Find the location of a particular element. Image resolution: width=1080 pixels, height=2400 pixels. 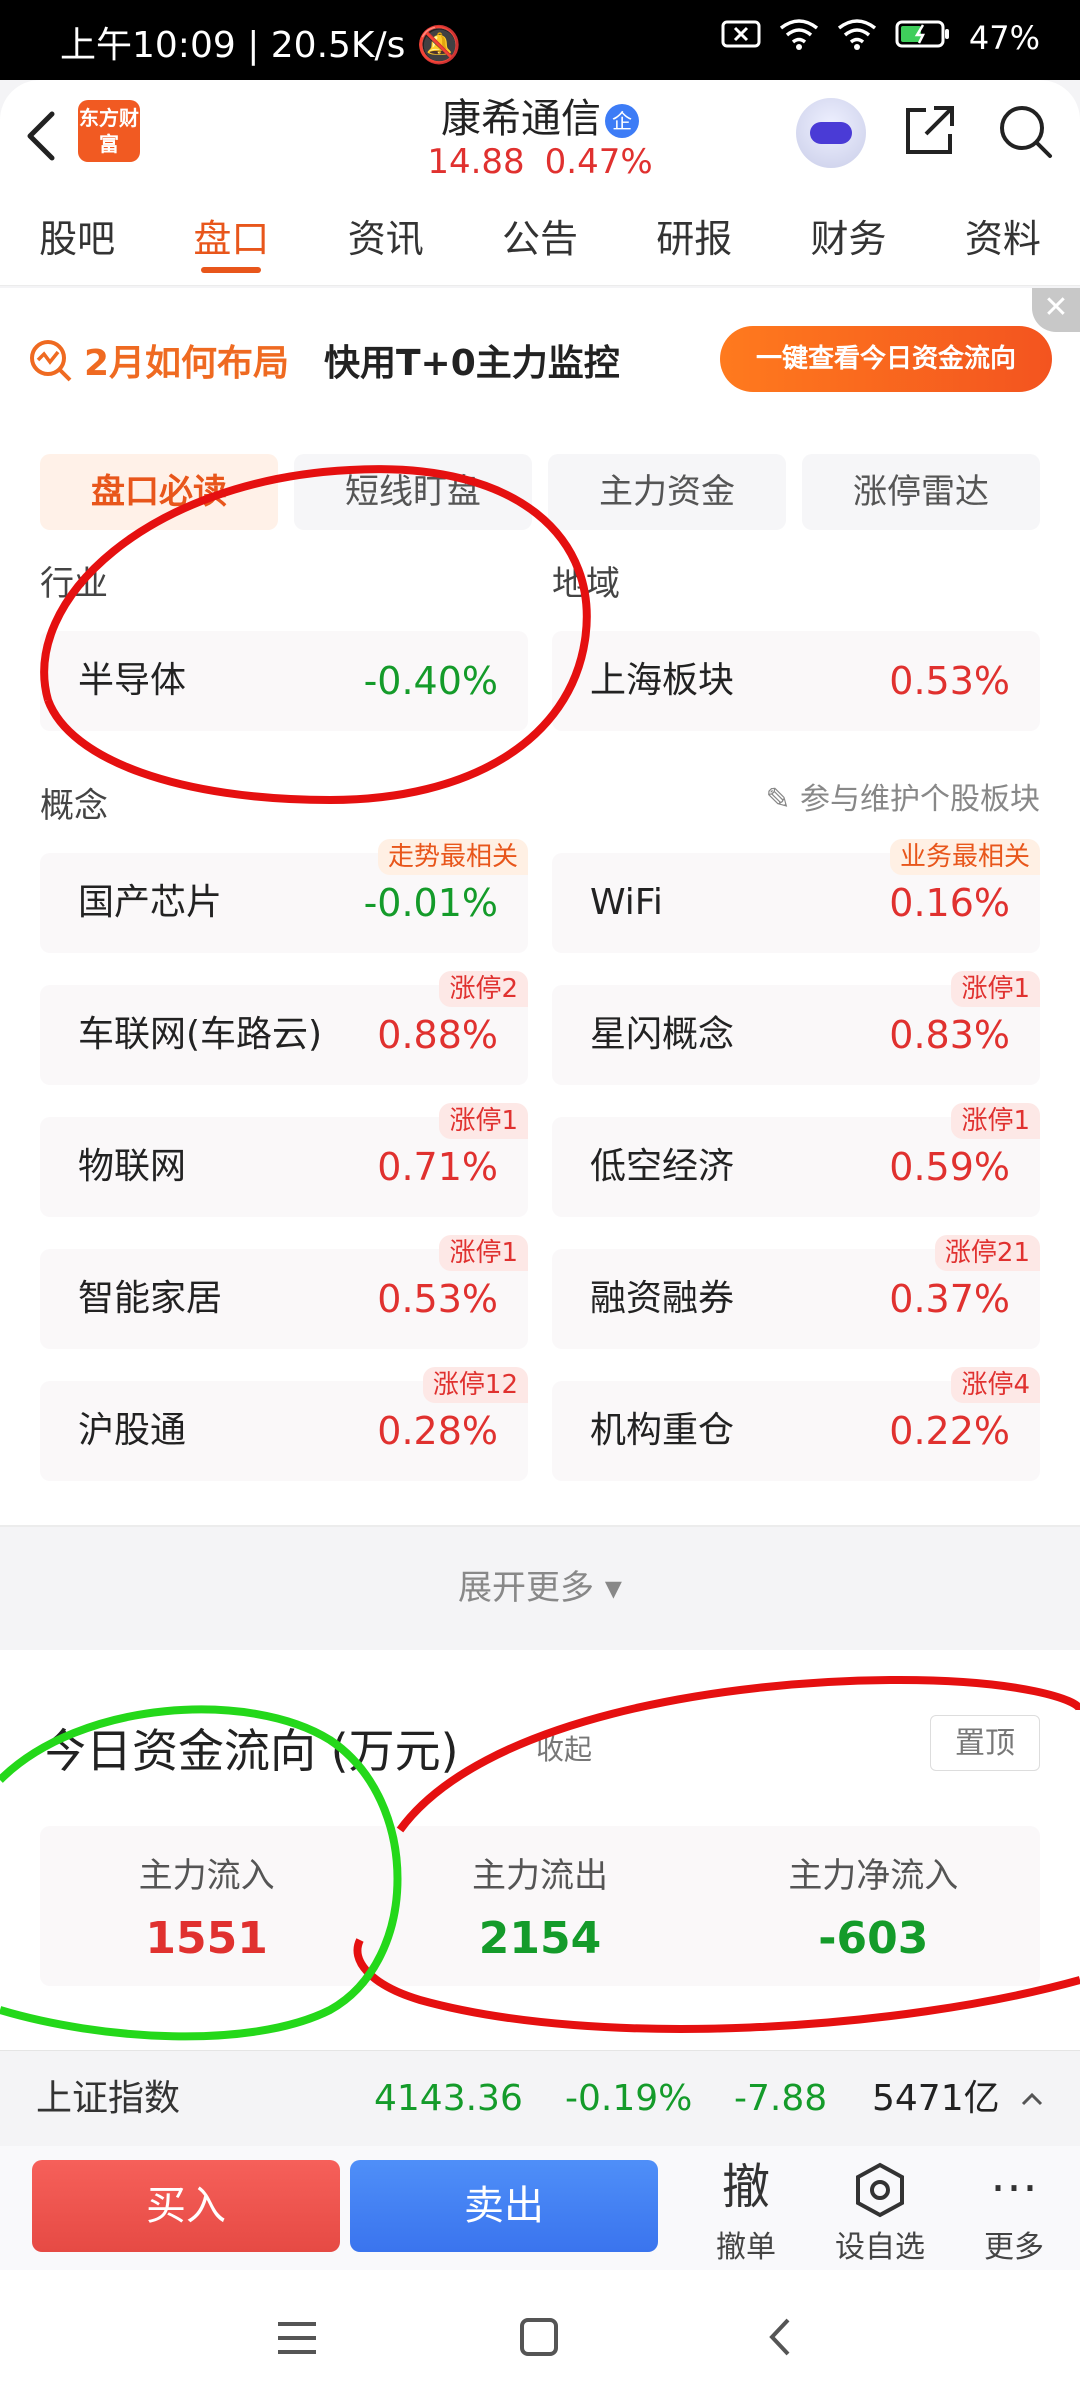

concept-cell: 业务最相关 WiFi 0.16% is located at coordinates (796, 896).